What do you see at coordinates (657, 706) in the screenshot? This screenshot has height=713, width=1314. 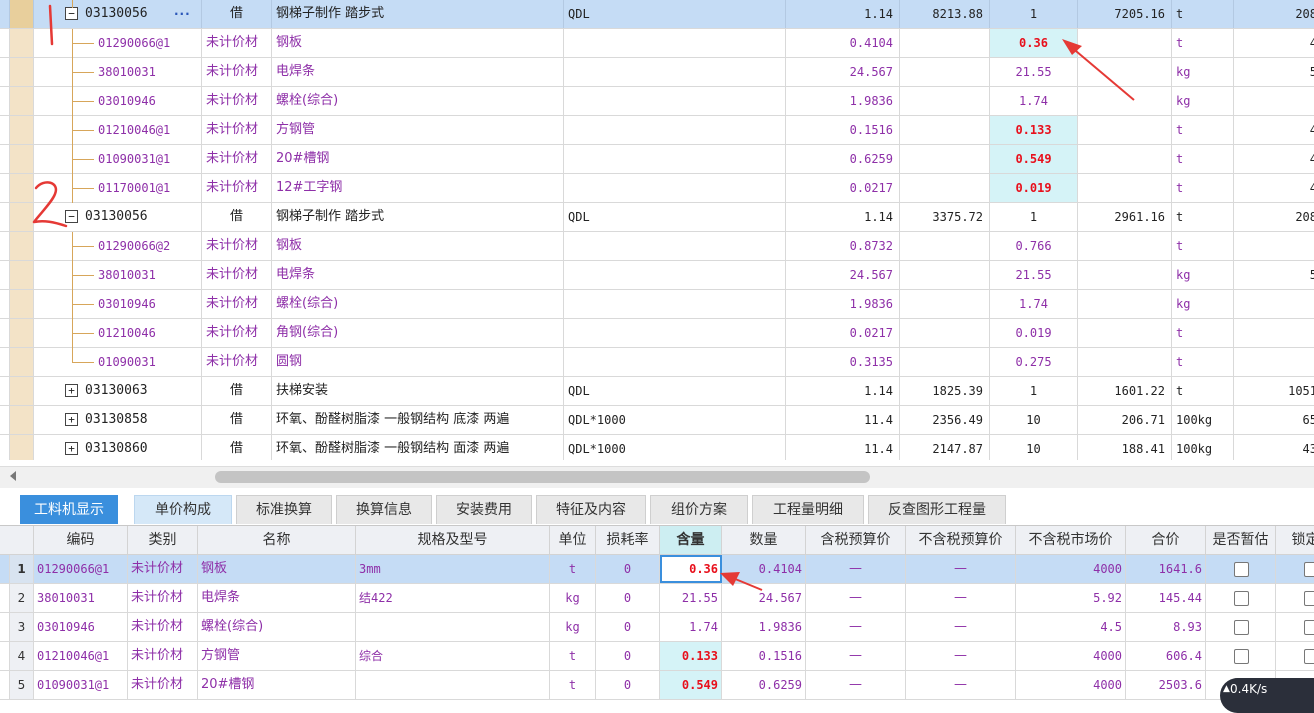 I see `material-row-partial` at bounding box center [657, 706].